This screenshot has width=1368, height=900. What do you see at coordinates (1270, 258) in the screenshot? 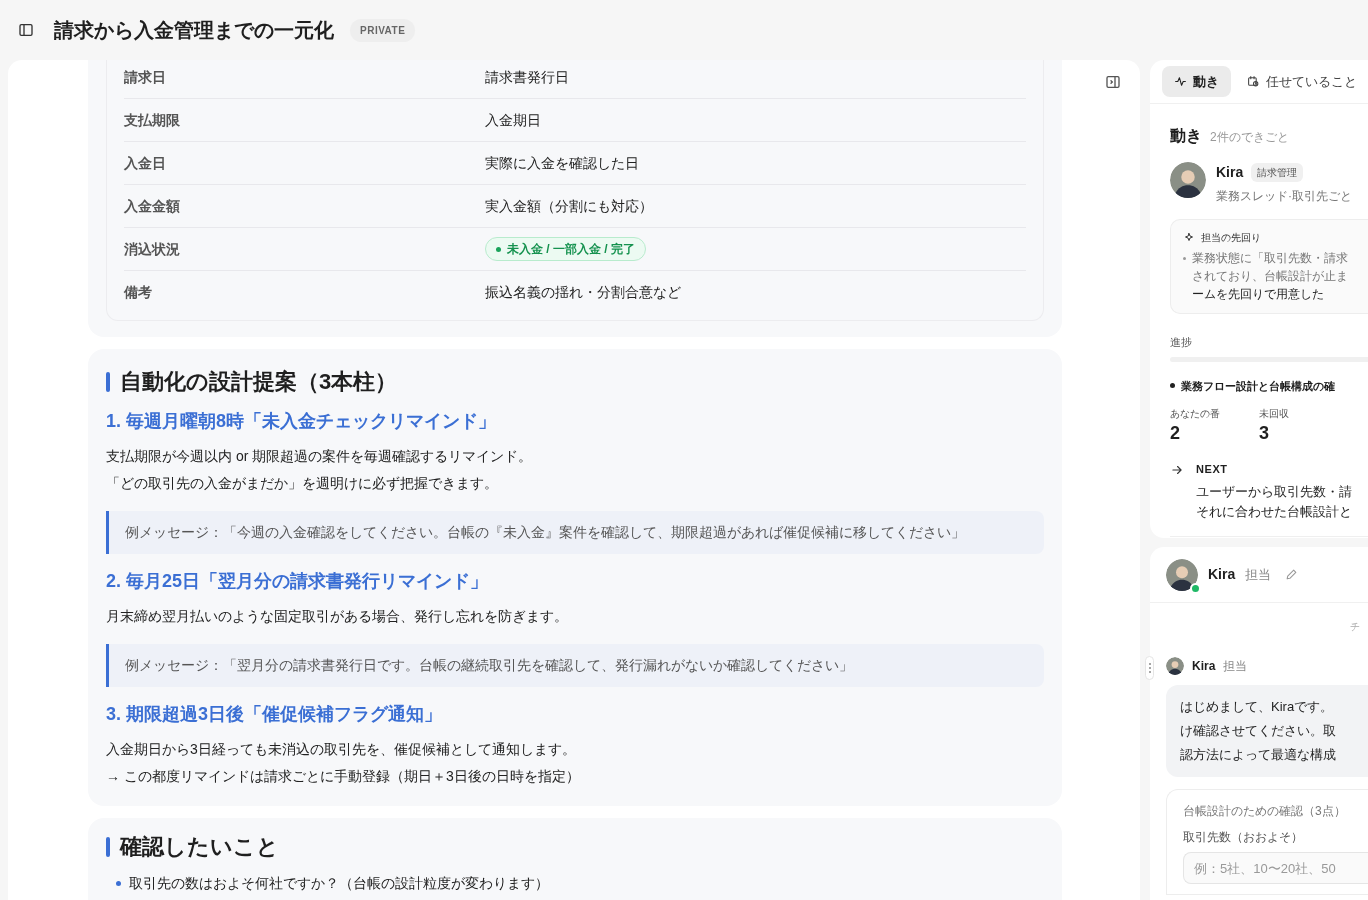
I see `bullet-text: 業務状態に「取引先数・請求` at bounding box center [1270, 258].